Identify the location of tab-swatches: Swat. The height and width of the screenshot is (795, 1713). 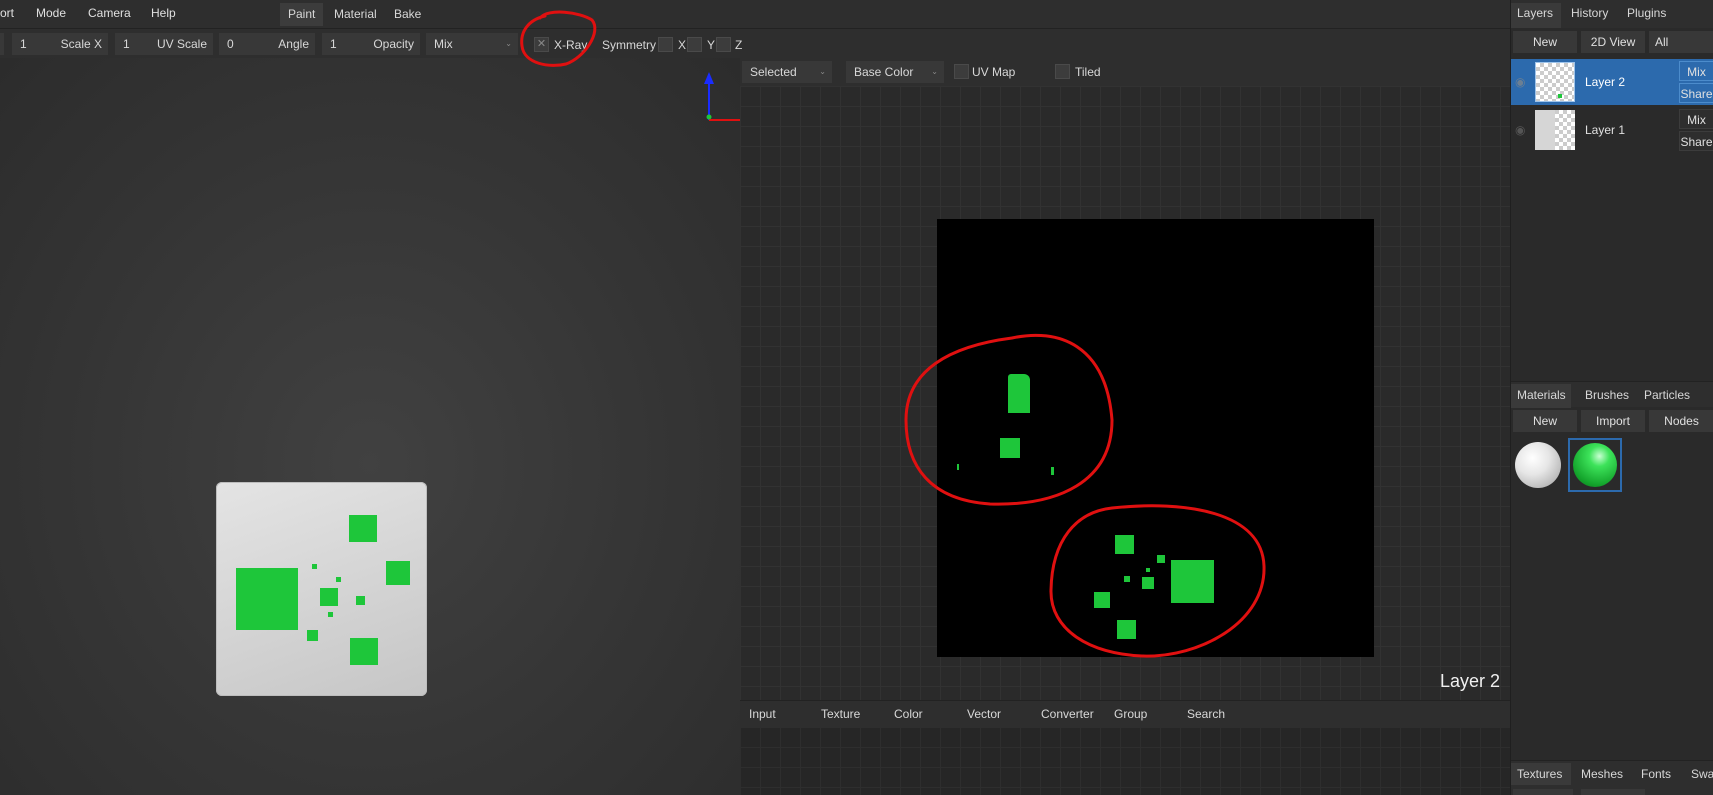
(1702, 774).